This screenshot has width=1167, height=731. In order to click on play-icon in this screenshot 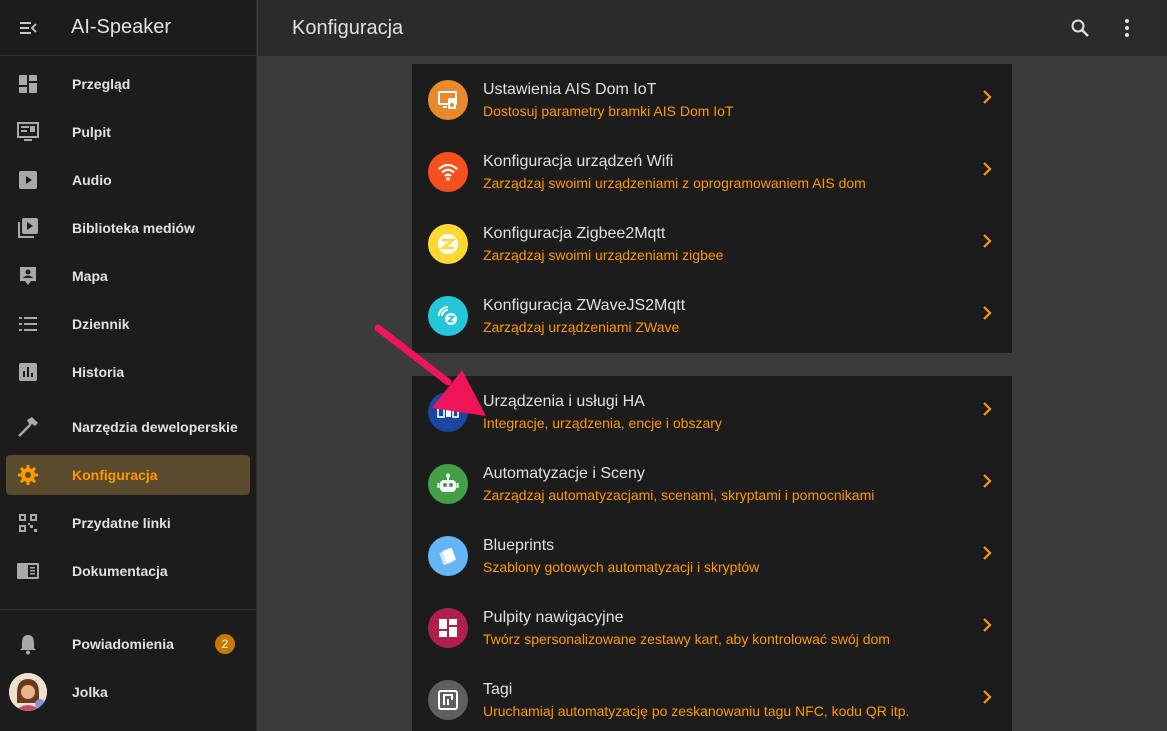, I will do `click(28, 180)`.